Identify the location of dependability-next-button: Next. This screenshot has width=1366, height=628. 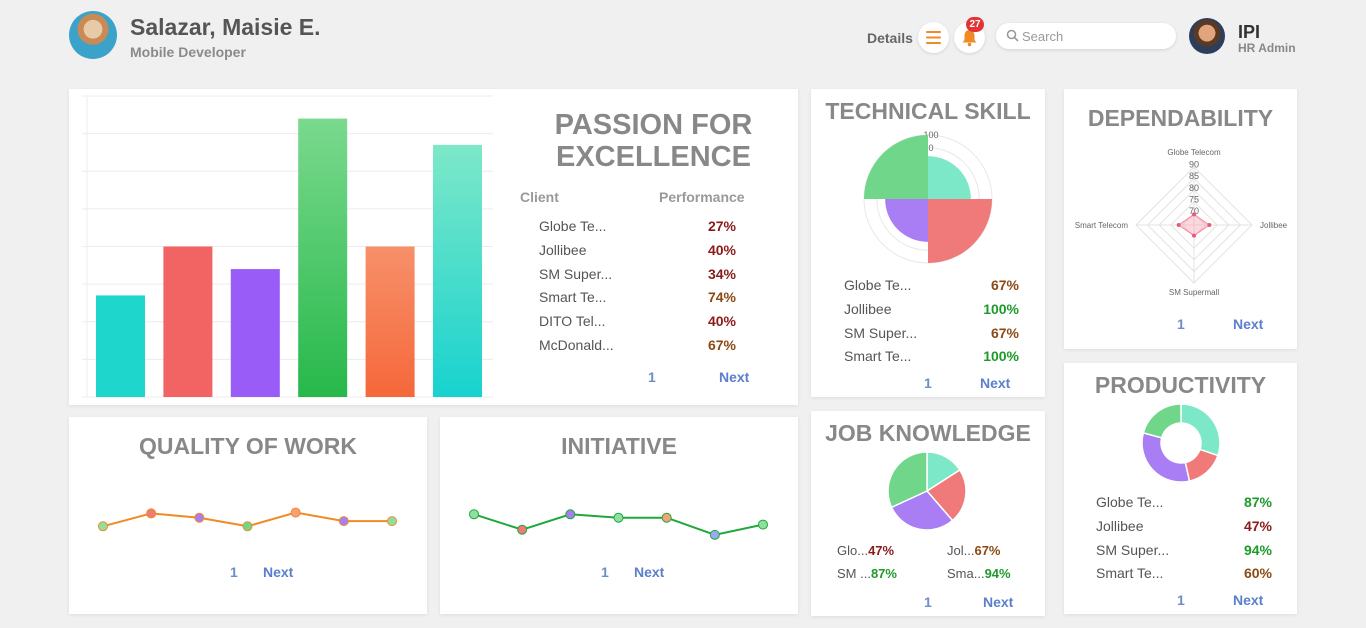
(1248, 324).